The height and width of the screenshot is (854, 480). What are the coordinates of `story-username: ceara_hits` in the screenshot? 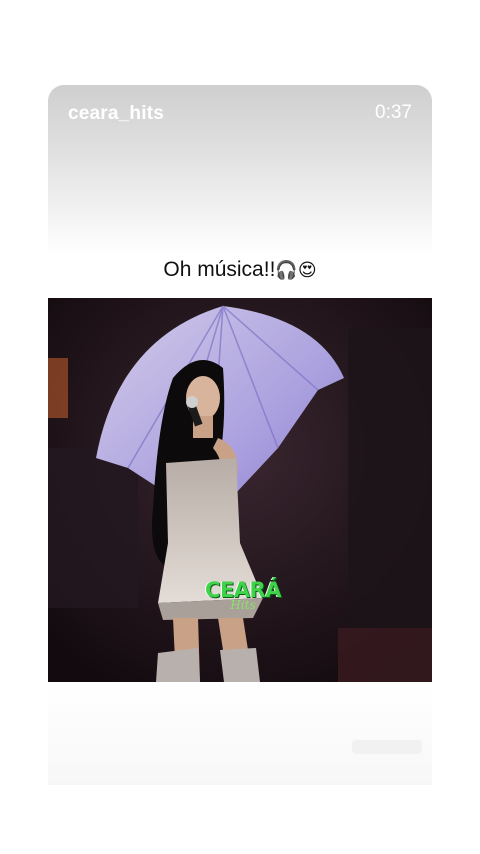 It's located at (116, 114).